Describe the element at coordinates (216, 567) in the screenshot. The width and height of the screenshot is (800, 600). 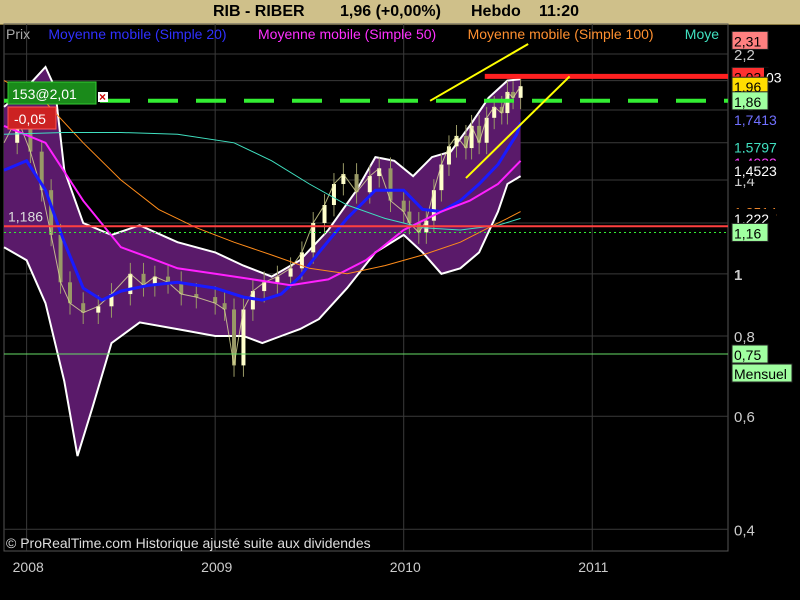
I see `x-tick-label: 2009` at that location.